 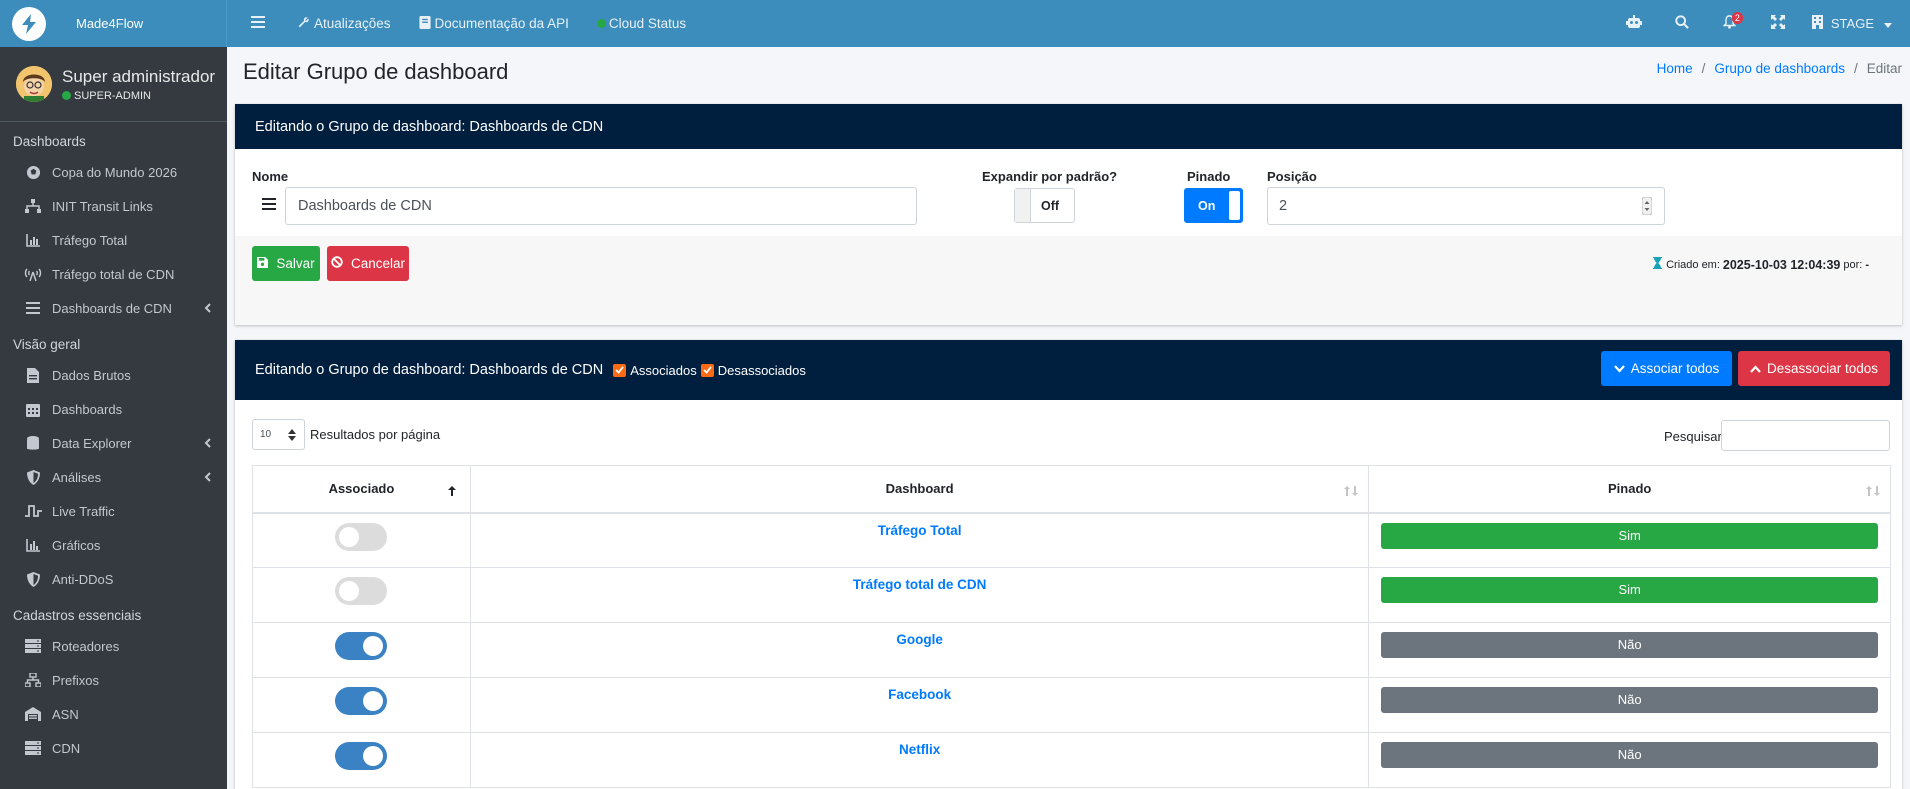 What do you see at coordinates (620, 370) in the screenshot?
I see `associados-checkbox` at bounding box center [620, 370].